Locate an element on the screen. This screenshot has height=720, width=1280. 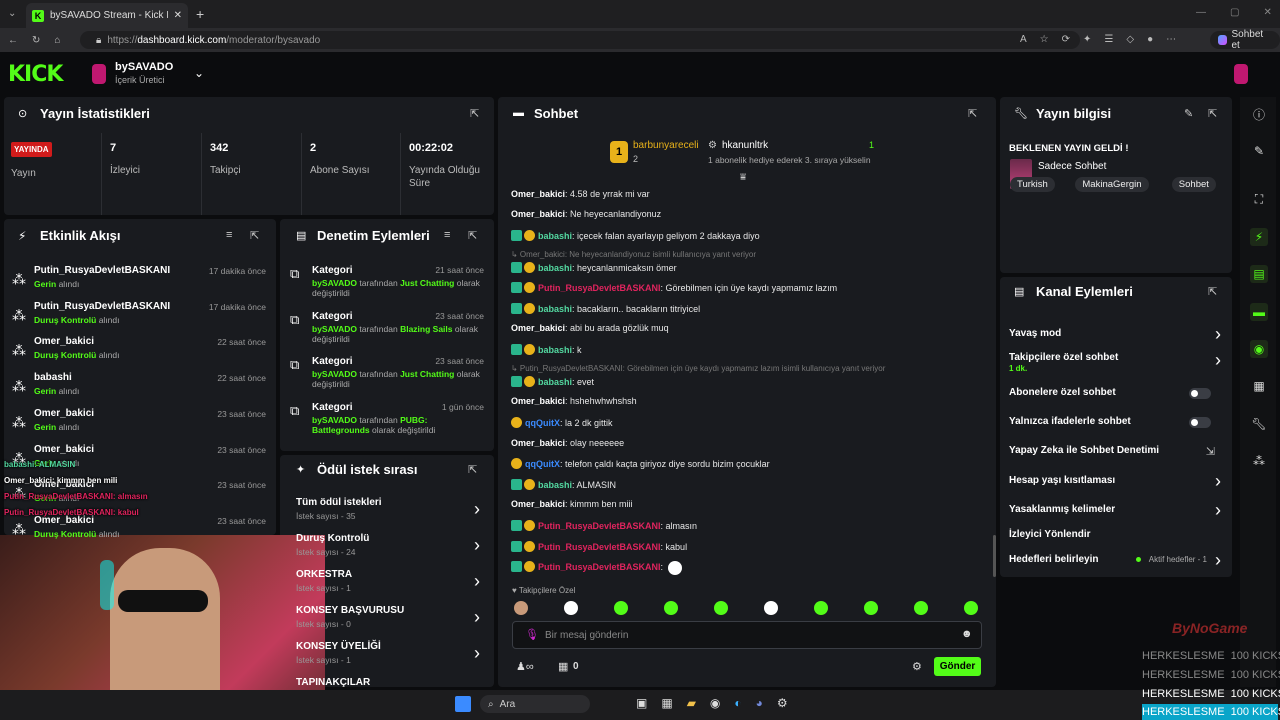
activity-item: ⁂ Omer_bakici Gerin alındı 23 saat önce is located at coordinates (142, 459).